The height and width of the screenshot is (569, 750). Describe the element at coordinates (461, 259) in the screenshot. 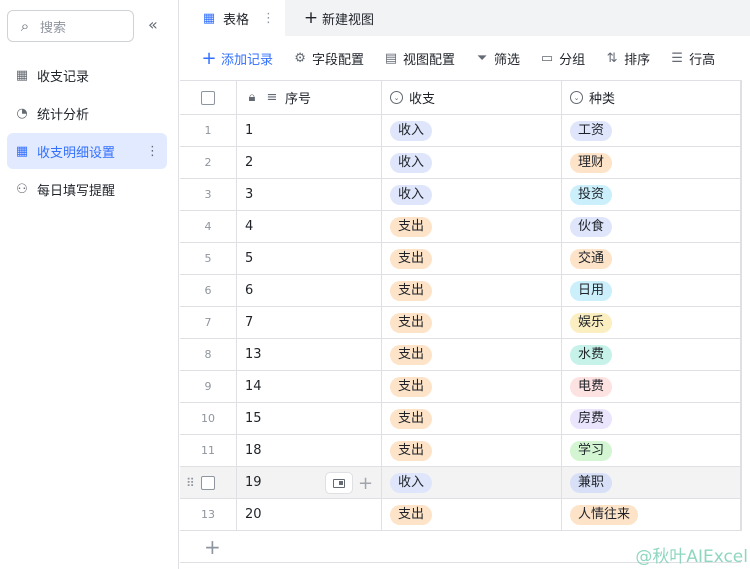

I see `table-row: 5 5 支出 交通` at that location.